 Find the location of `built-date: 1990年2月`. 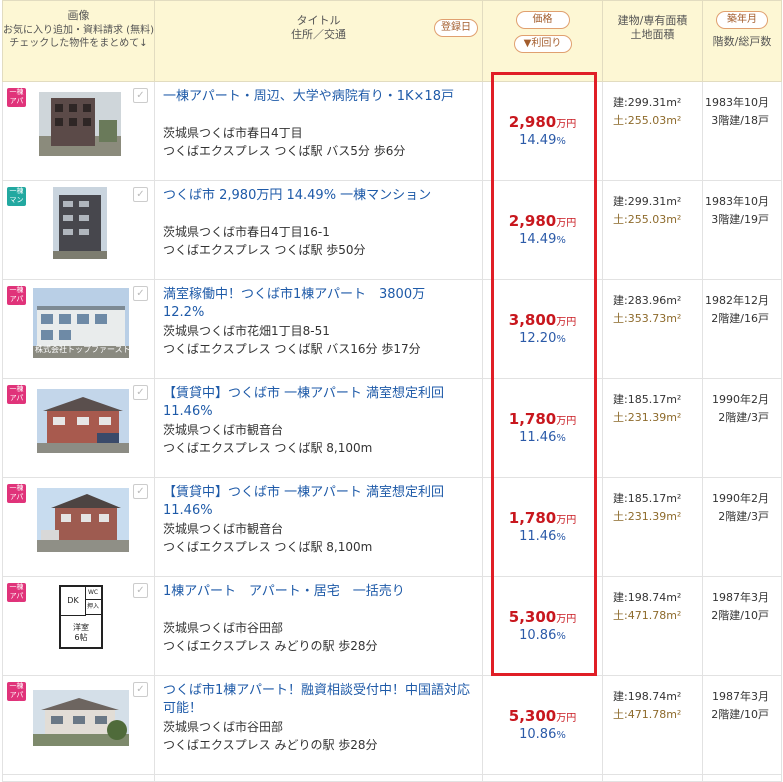

built-date: 1990年2月 is located at coordinates (740, 498).